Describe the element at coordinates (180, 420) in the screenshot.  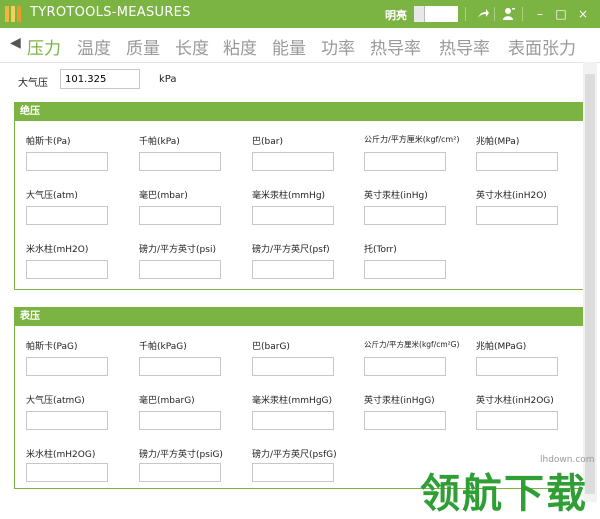
I see `mbarg-input` at that location.